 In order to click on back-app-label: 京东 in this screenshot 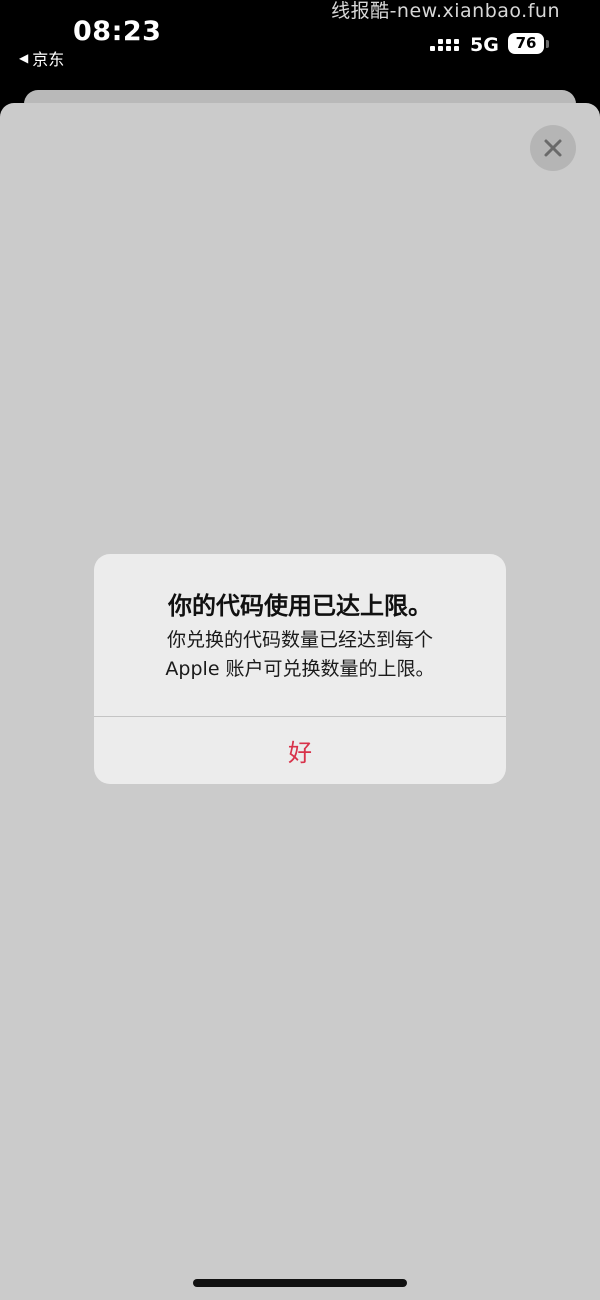, I will do `click(48, 59)`.